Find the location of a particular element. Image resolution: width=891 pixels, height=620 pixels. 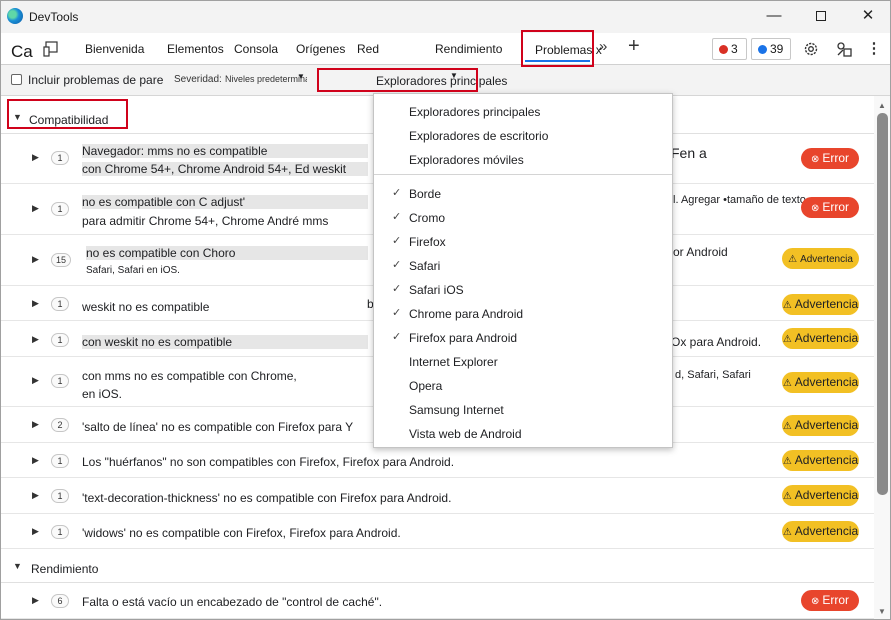

issue-icon is located at coordinates (762, 49).